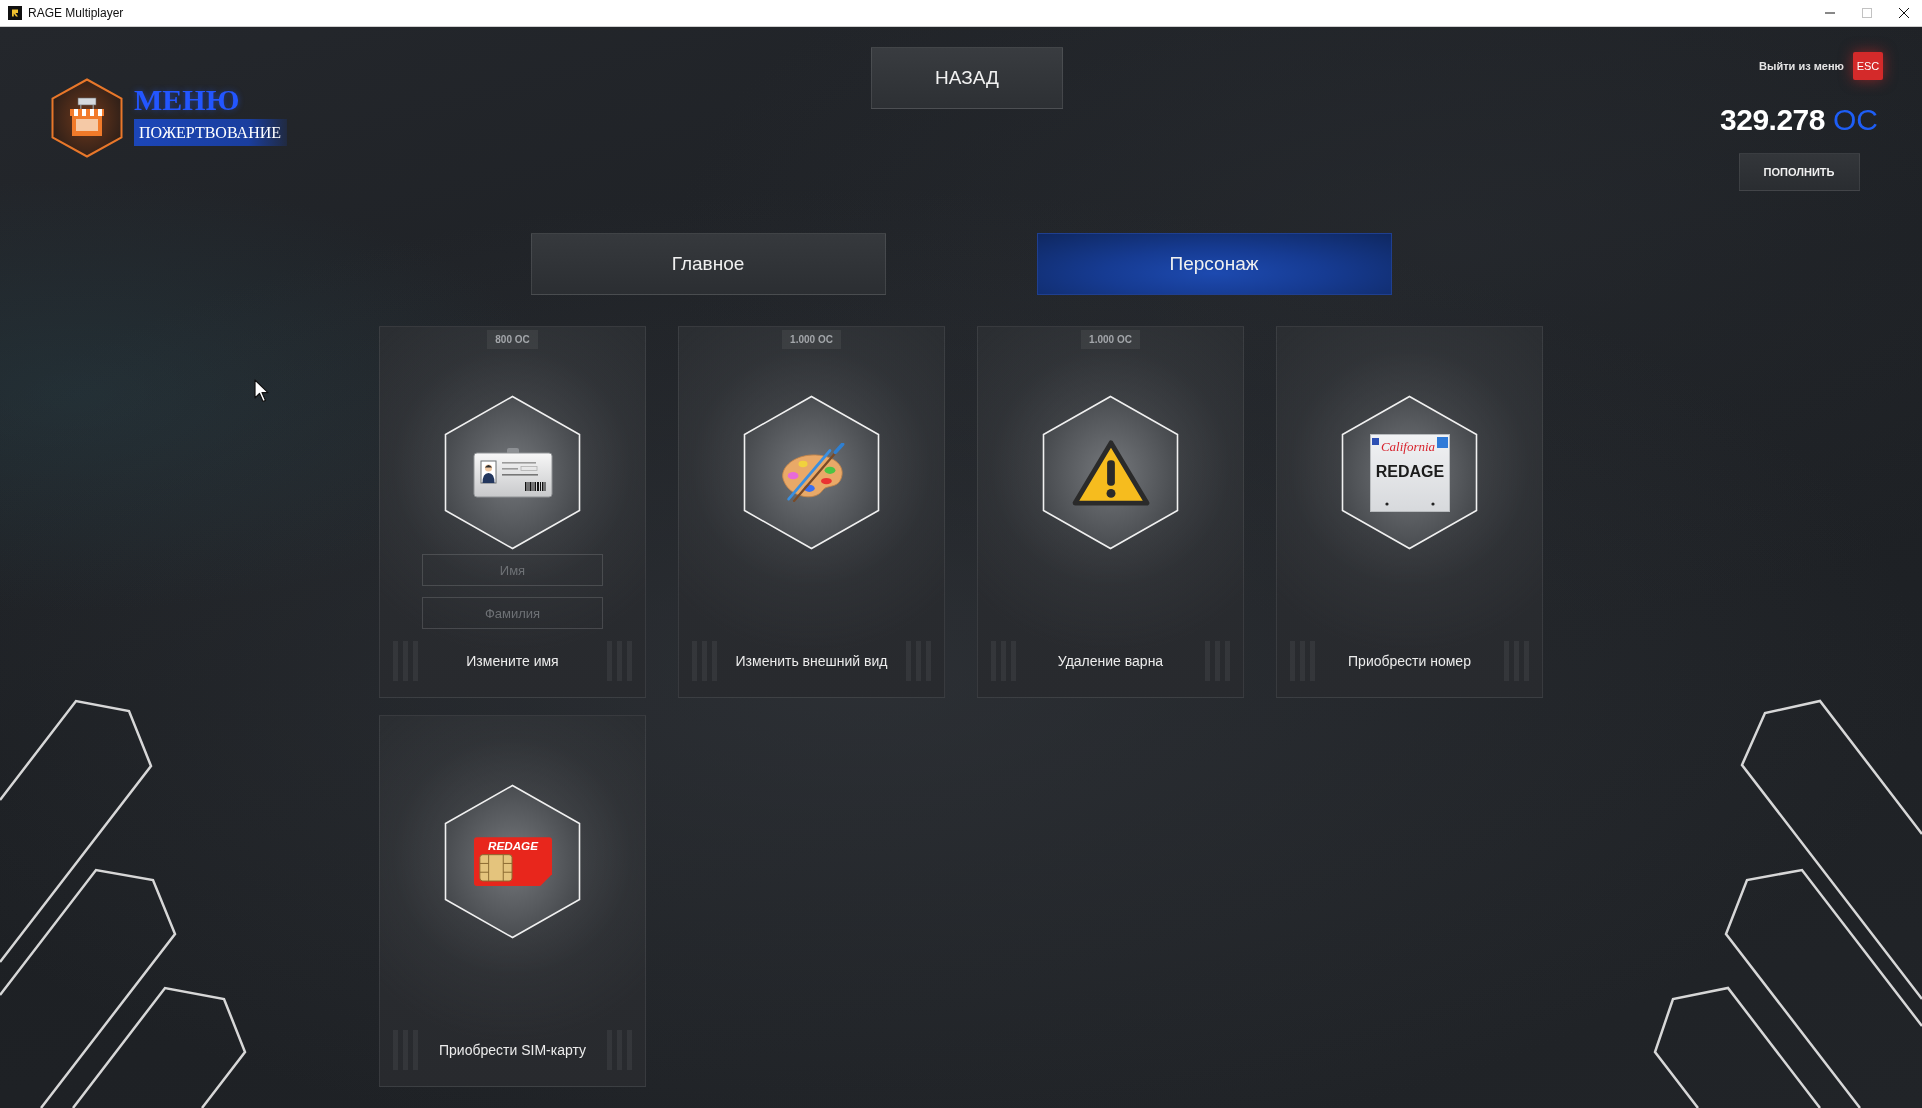 The image size is (1922, 1108). I want to click on price-tag: 800 OC, so click(512, 339).